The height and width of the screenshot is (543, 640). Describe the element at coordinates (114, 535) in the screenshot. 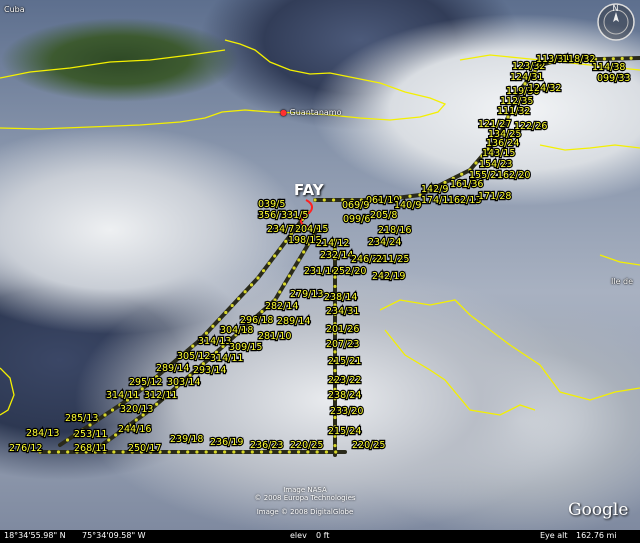

I see `status-longitude: 75°34'09.58" W` at that location.